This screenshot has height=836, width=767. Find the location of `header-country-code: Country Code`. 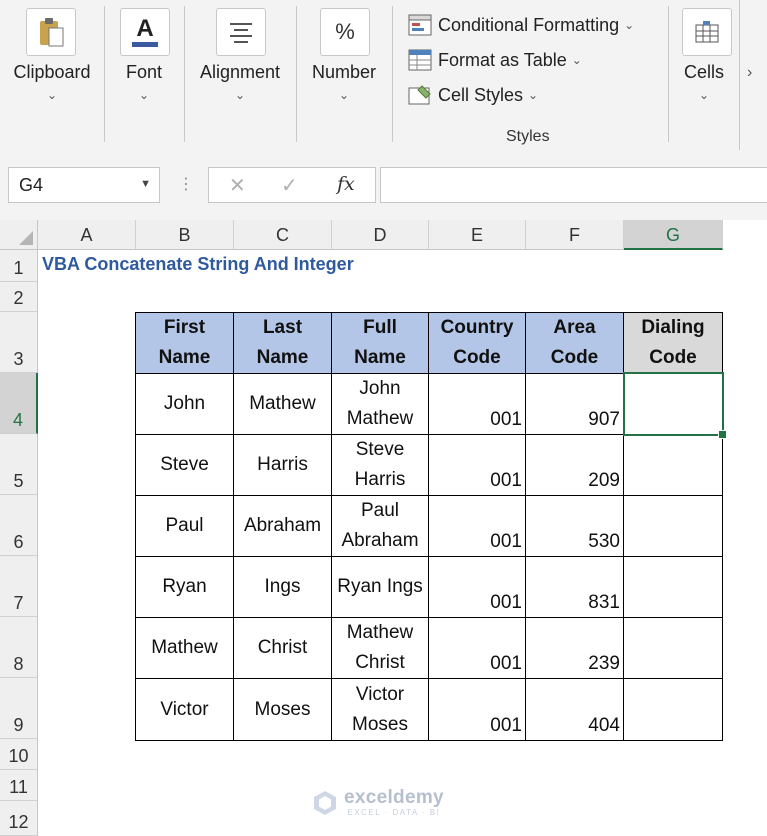

header-country-code: Country Code is located at coordinates (477, 343).